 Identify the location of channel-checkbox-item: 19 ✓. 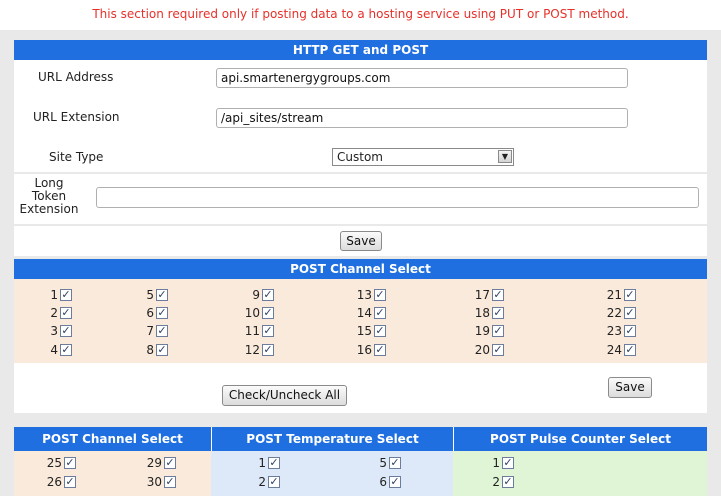
(485, 331).